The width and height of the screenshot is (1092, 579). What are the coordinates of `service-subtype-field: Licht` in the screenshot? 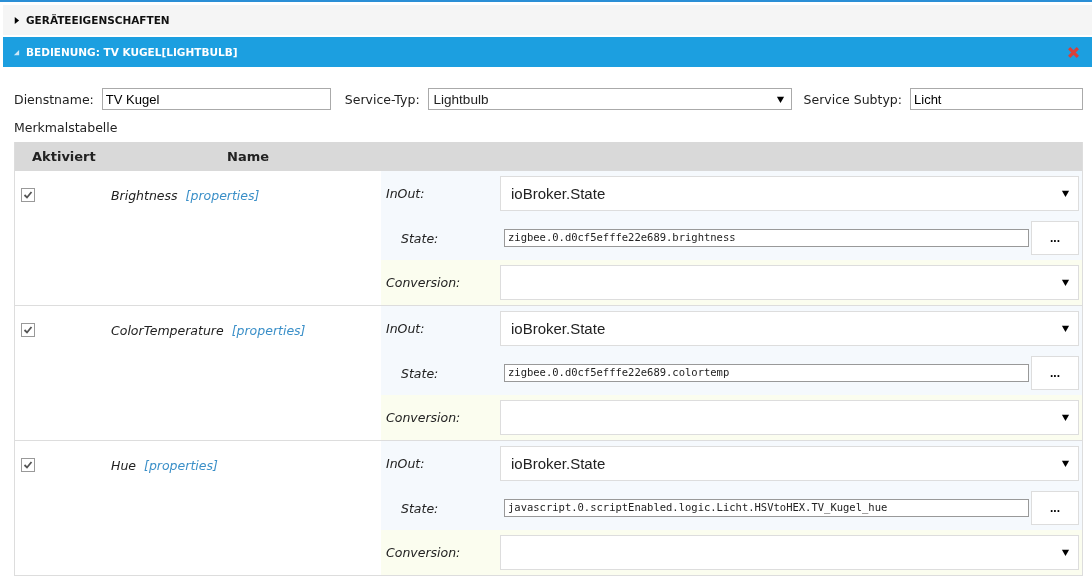 It's located at (996, 99).